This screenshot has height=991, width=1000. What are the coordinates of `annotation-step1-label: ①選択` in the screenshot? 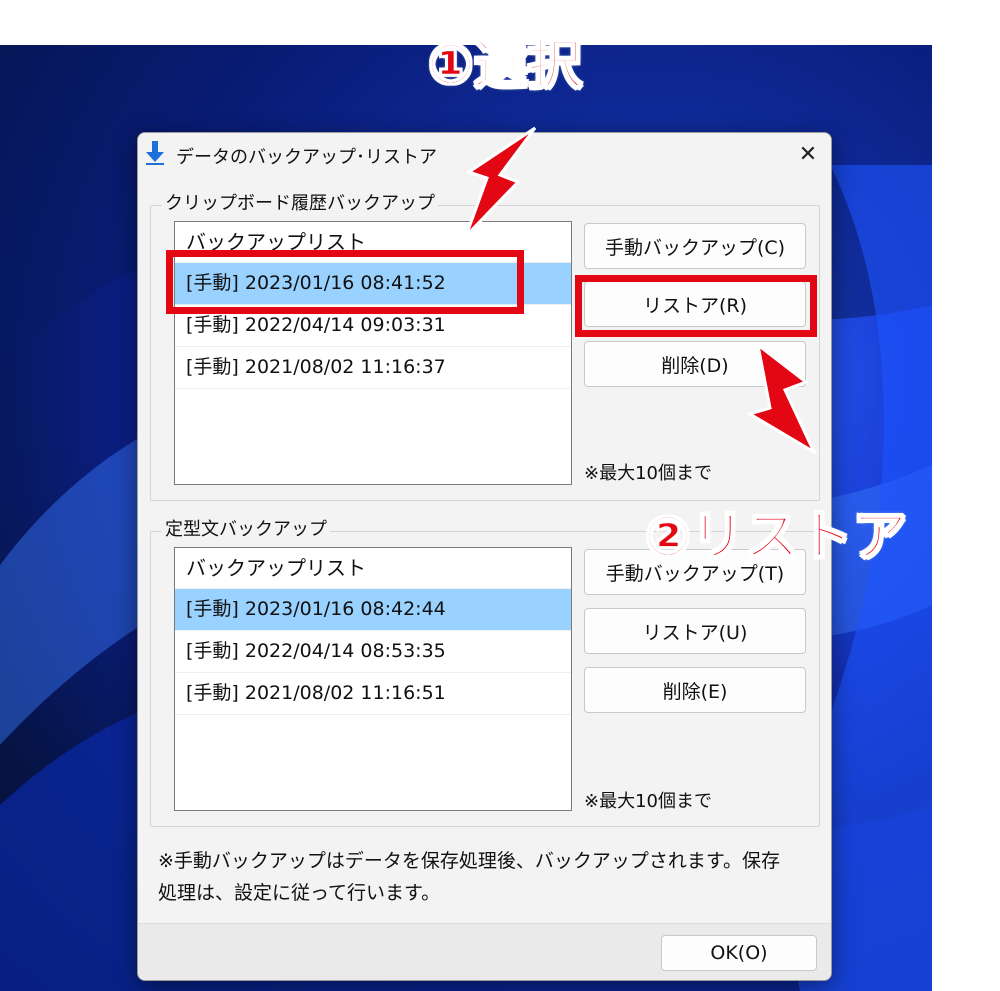 It's located at (505, 64).